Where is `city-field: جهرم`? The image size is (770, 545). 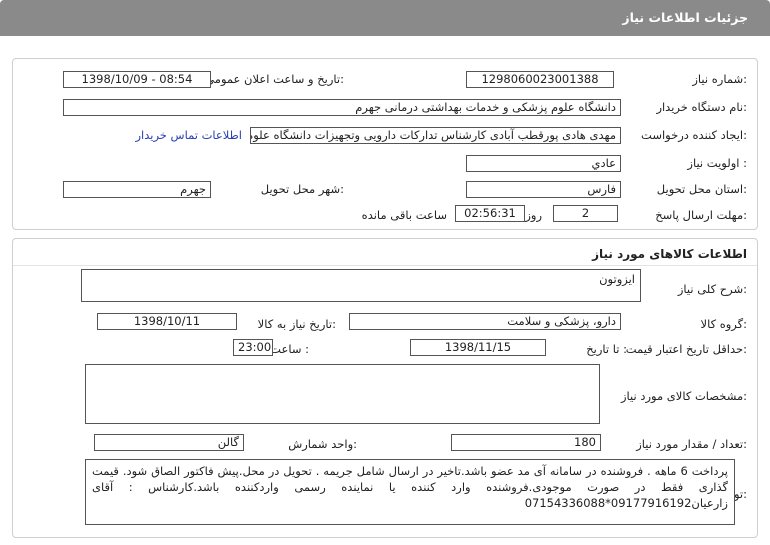
city-field: جهرم is located at coordinates (137, 189).